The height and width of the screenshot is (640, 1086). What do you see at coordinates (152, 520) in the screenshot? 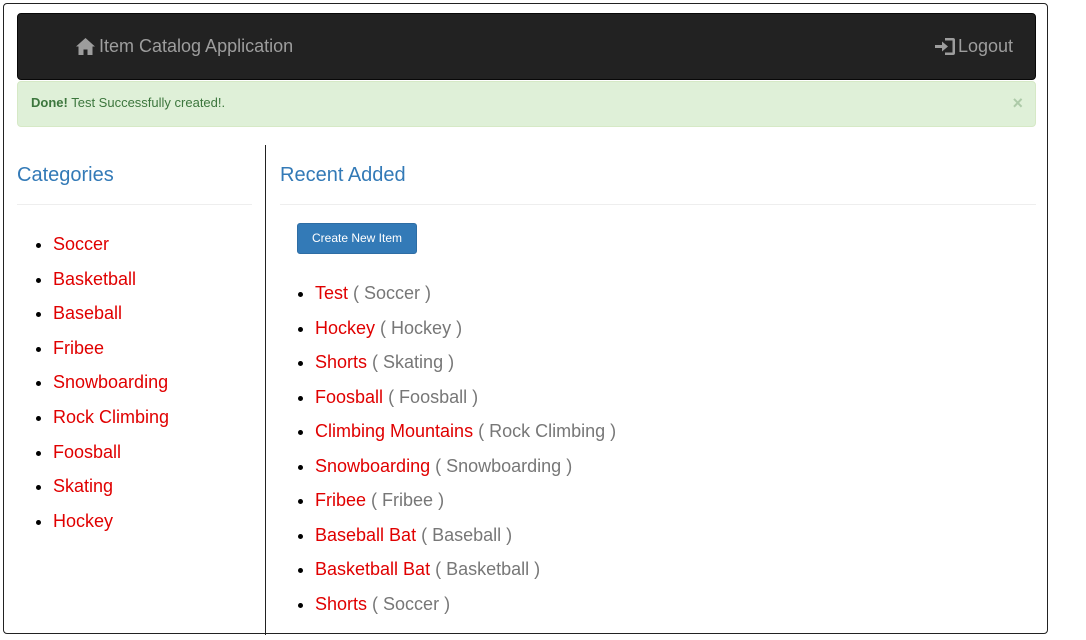
I see `list-item: Hockey` at bounding box center [152, 520].